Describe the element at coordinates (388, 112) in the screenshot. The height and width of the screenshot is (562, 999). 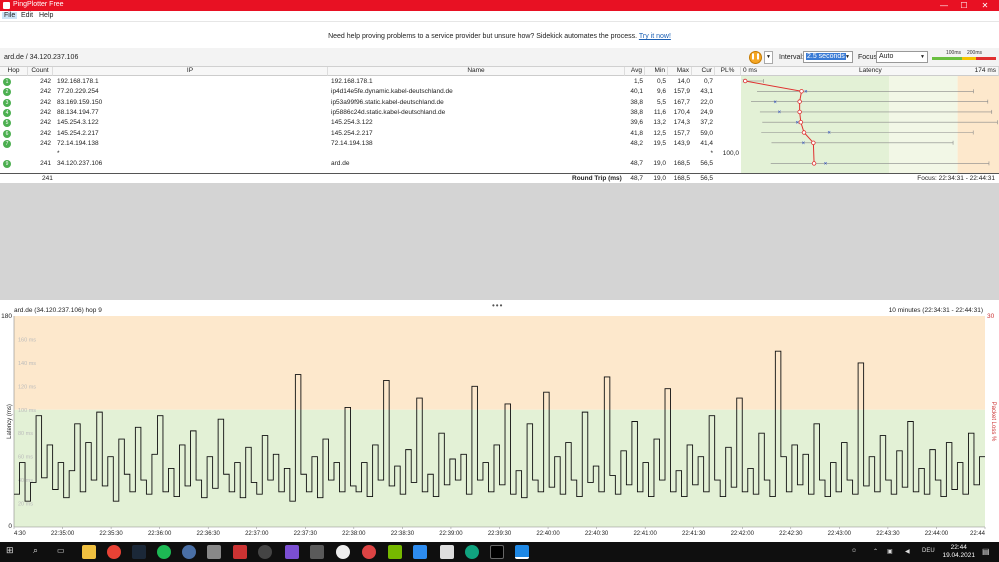
I see `cell-name: ip5886c24d.static.kabel-deutschland.de` at that location.